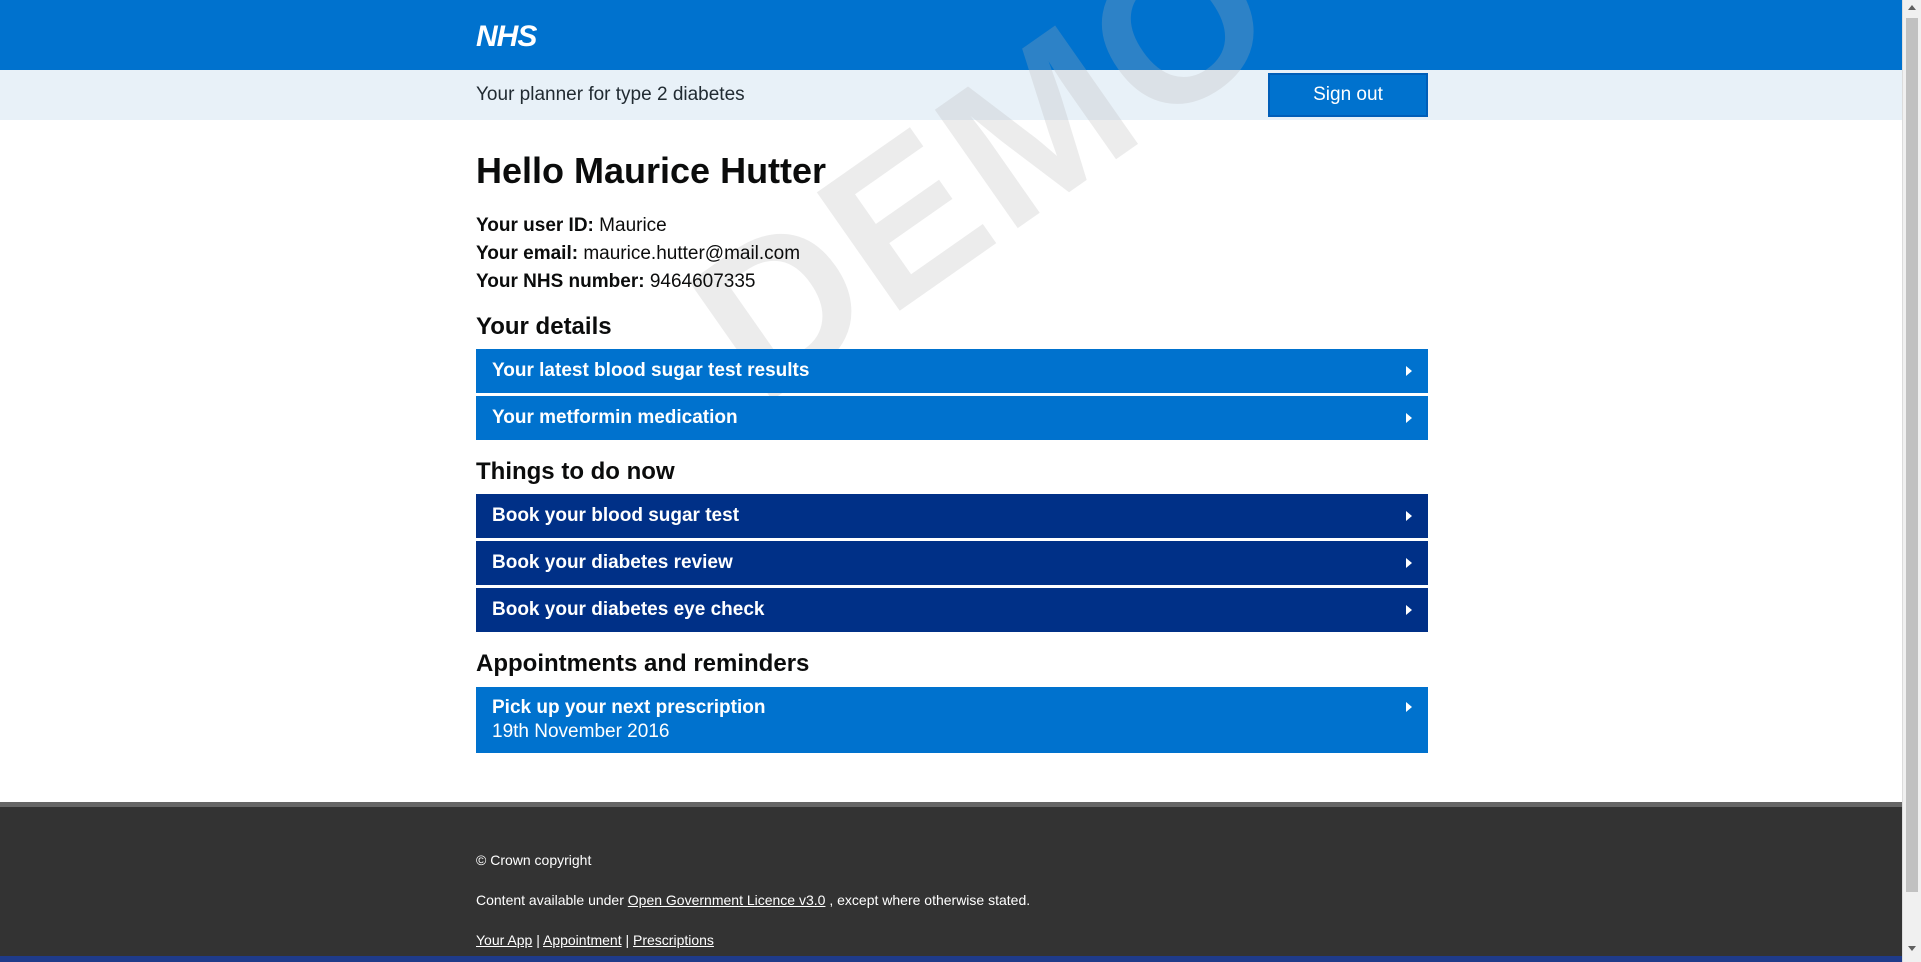  What do you see at coordinates (610, 94) in the screenshot?
I see `planner-title: Your planner for type 2 diabetes` at bounding box center [610, 94].